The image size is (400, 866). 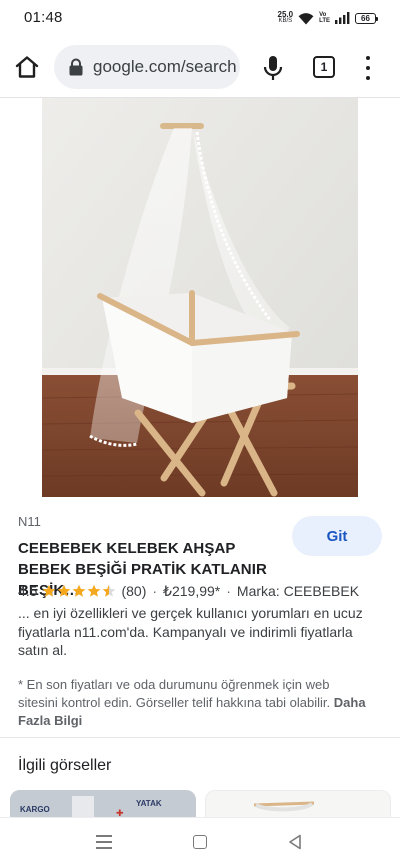 I want to click on thumb-graphic, so click(x=298, y=805).